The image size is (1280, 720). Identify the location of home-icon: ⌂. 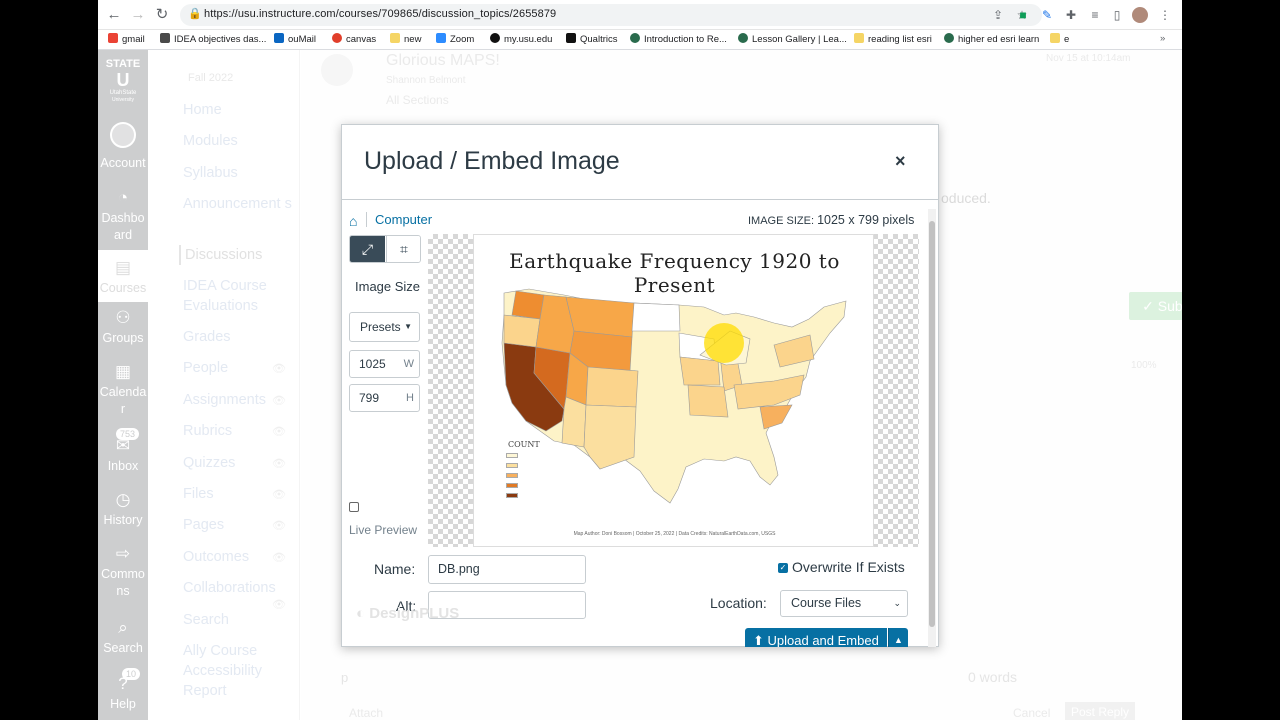
(353, 221).